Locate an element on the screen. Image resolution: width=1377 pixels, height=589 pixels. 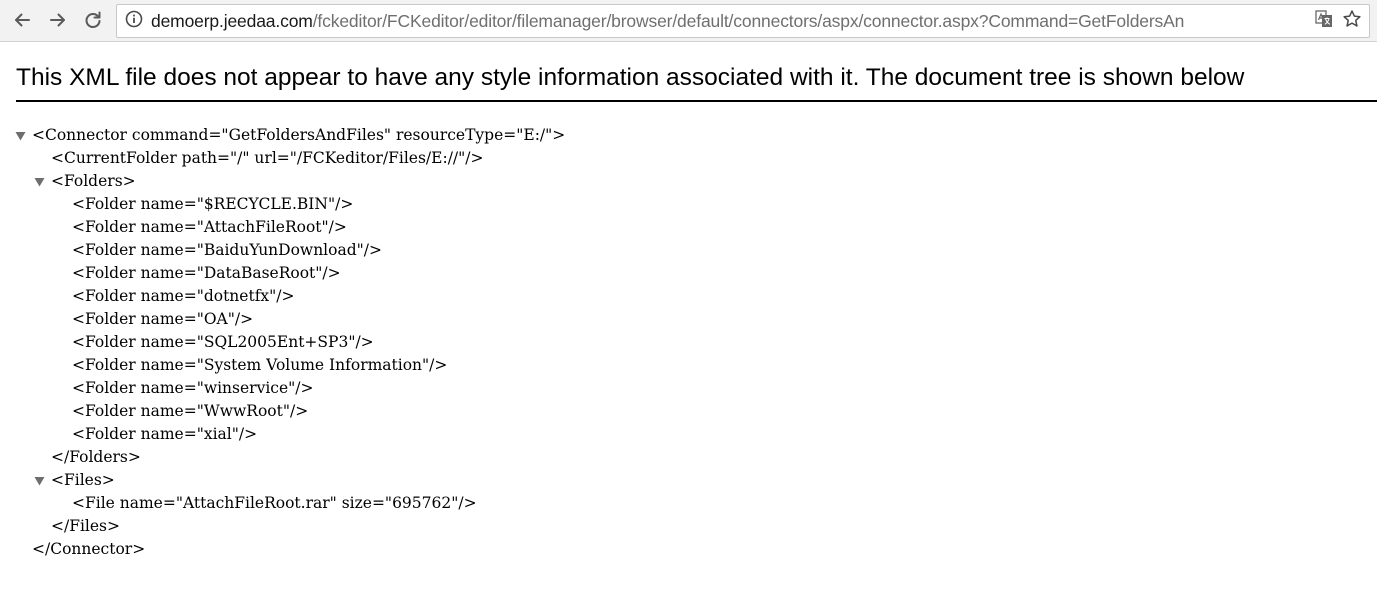
url-host: demoerp.jeedaa.com is located at coordinates (232, 21).